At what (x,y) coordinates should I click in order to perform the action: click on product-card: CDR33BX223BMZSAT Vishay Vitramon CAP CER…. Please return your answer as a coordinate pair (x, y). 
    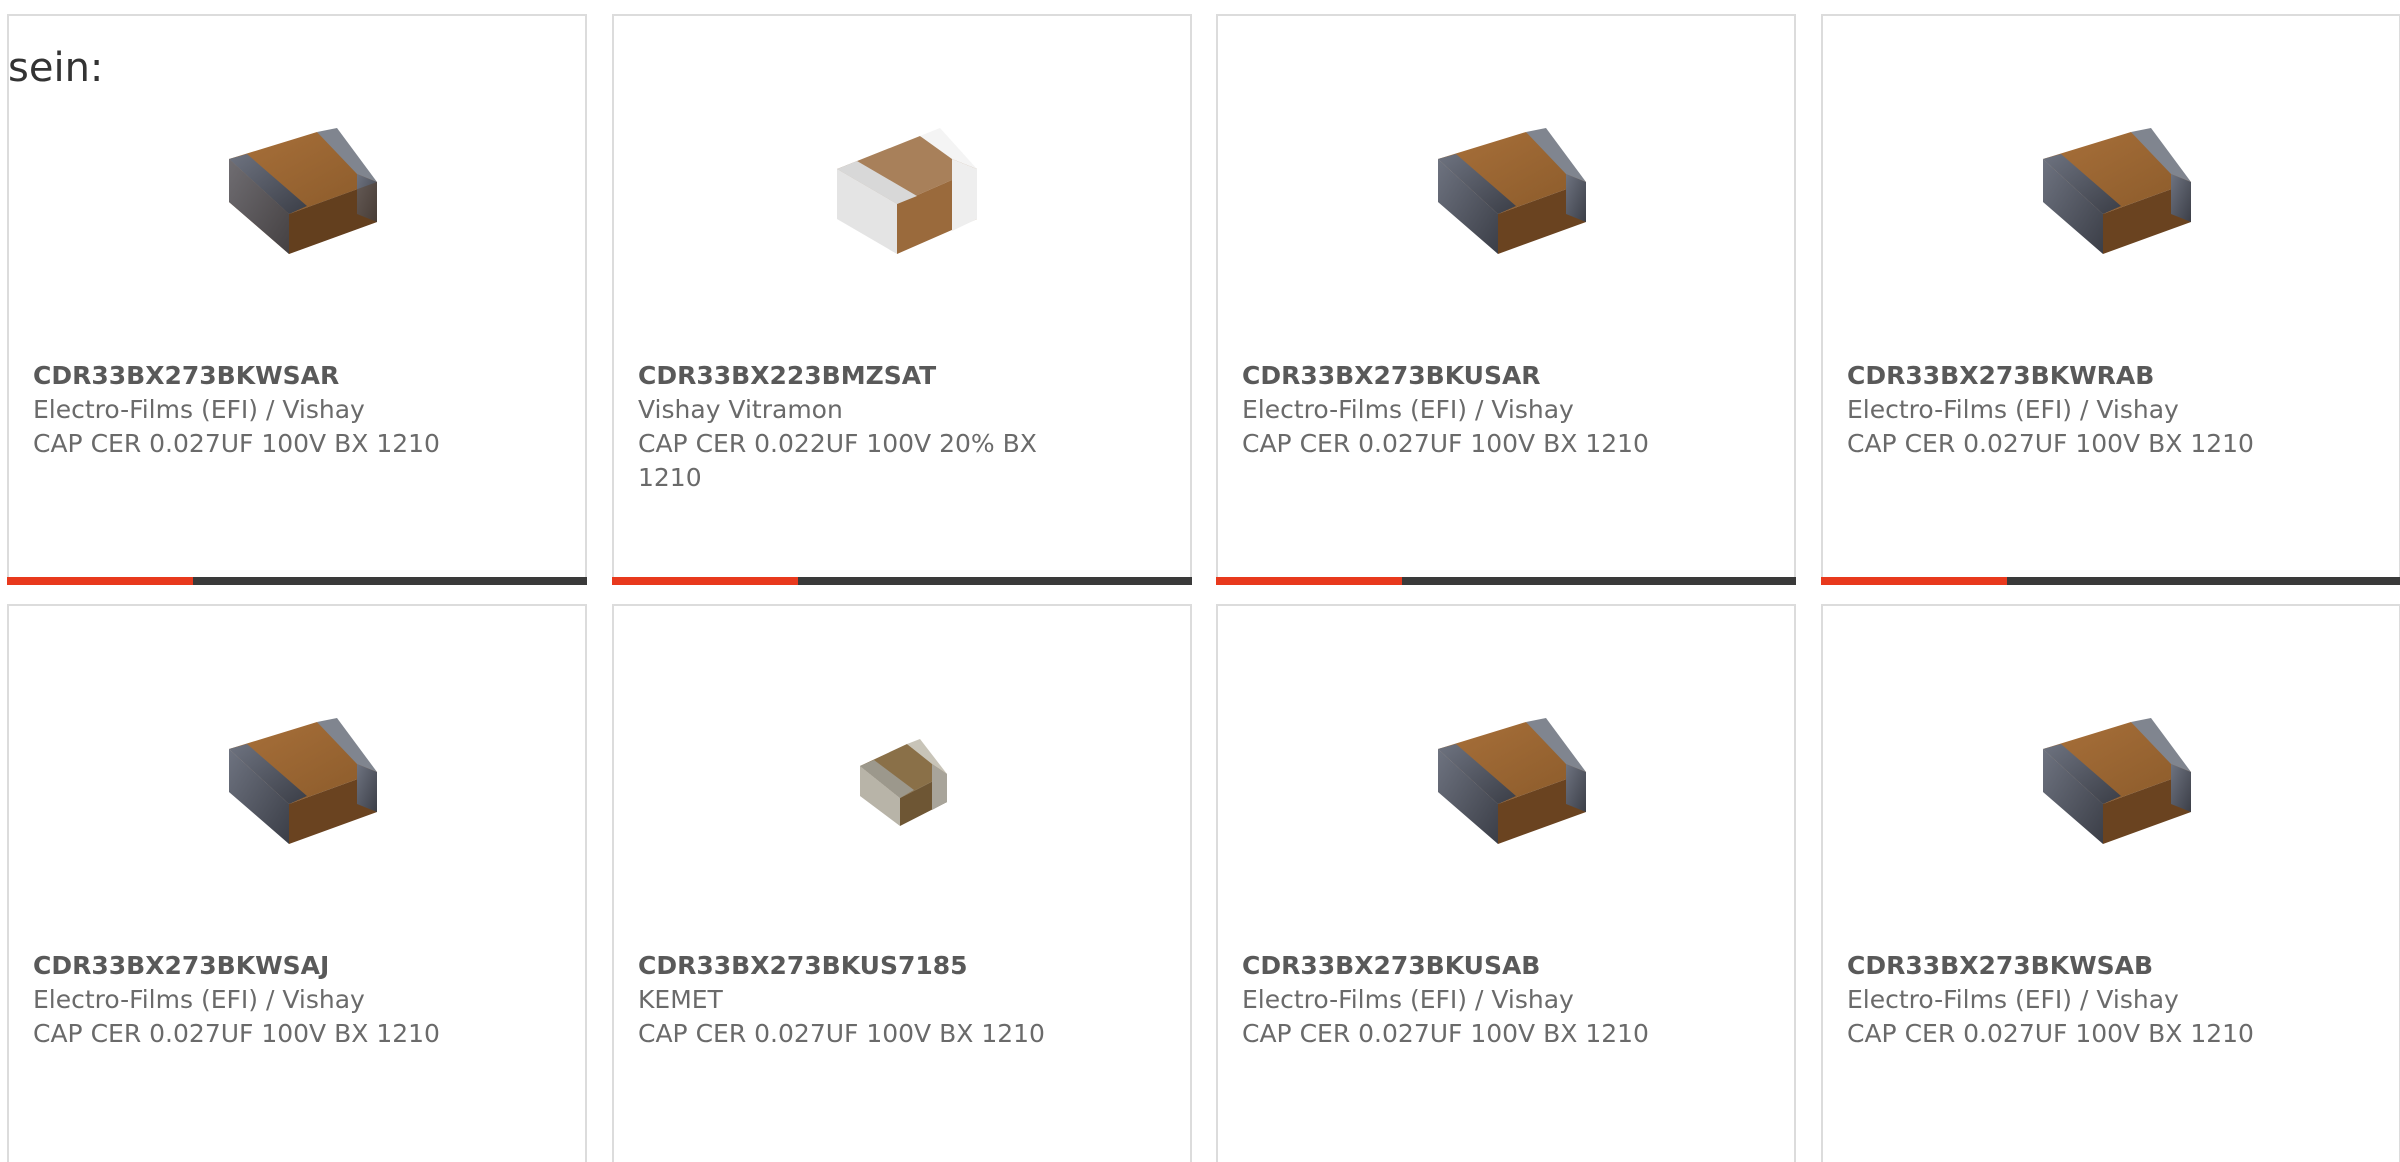
    Looking at the image, I should click on (902, 299).